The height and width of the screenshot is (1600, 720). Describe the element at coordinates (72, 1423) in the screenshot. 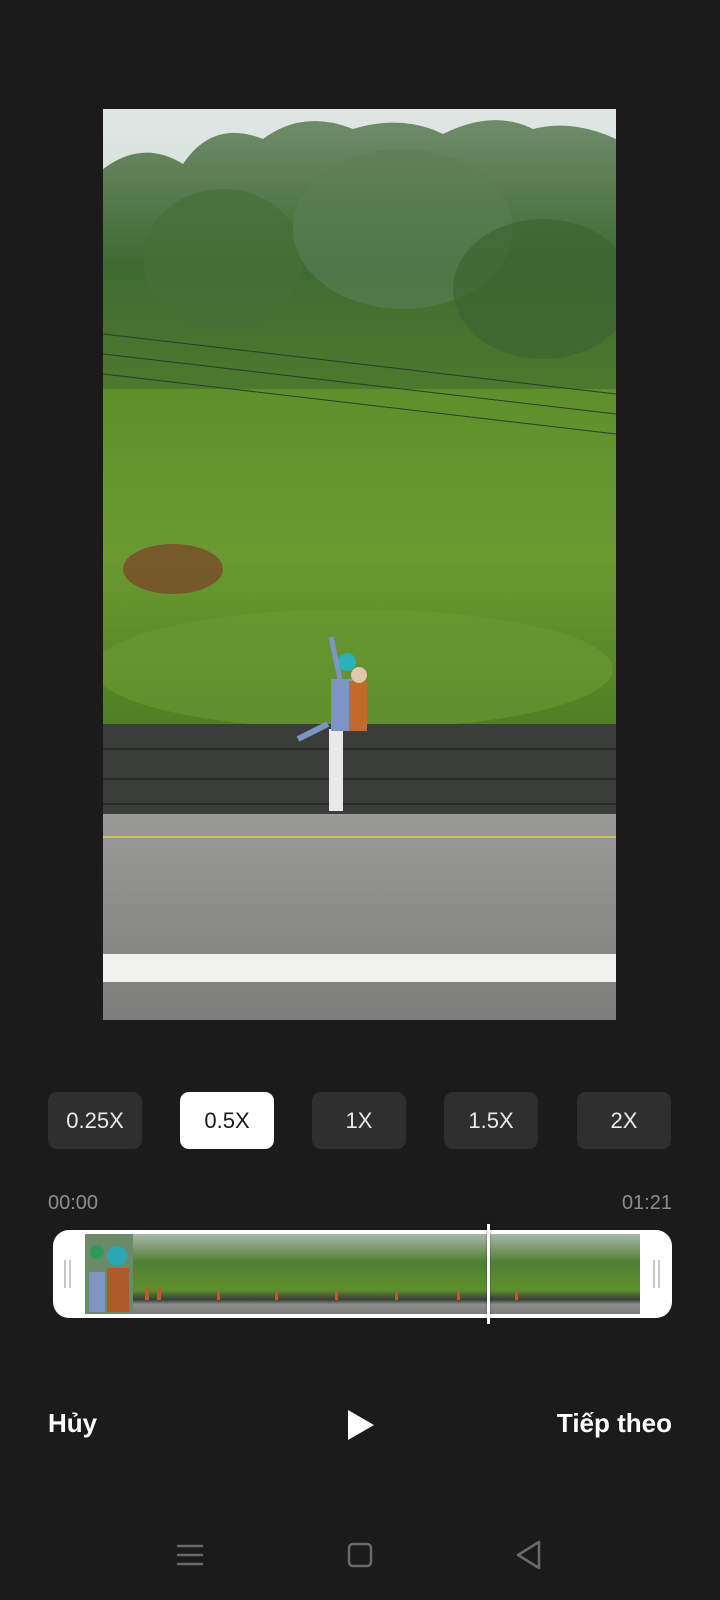

I see `cancel-button: Hủy` at that location.